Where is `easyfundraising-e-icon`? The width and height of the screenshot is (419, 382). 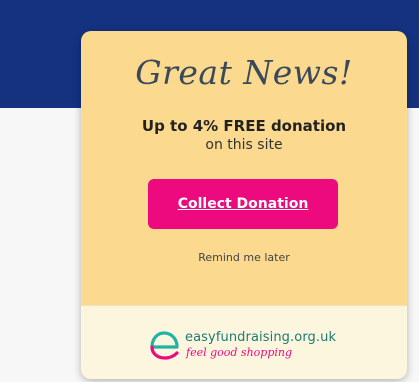
easyfundraising-e-icon is located at coordinates (164, 345).